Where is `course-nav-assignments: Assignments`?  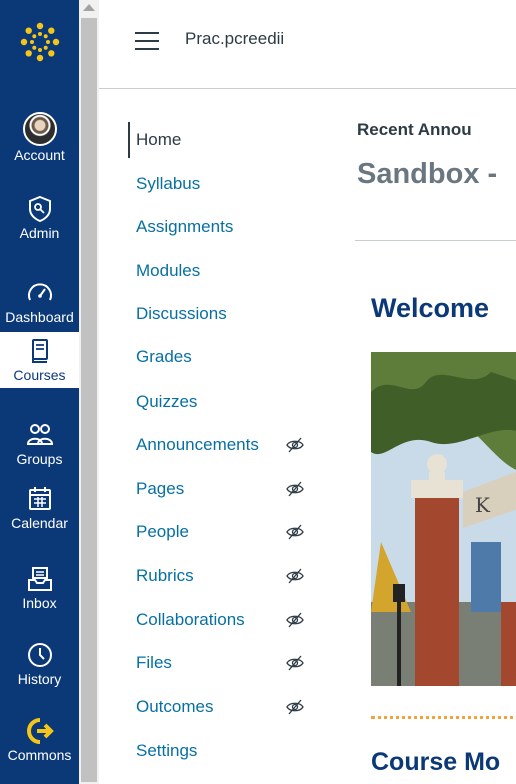
course-nav-assignments: Assignments is located at coordinates (223, 227).